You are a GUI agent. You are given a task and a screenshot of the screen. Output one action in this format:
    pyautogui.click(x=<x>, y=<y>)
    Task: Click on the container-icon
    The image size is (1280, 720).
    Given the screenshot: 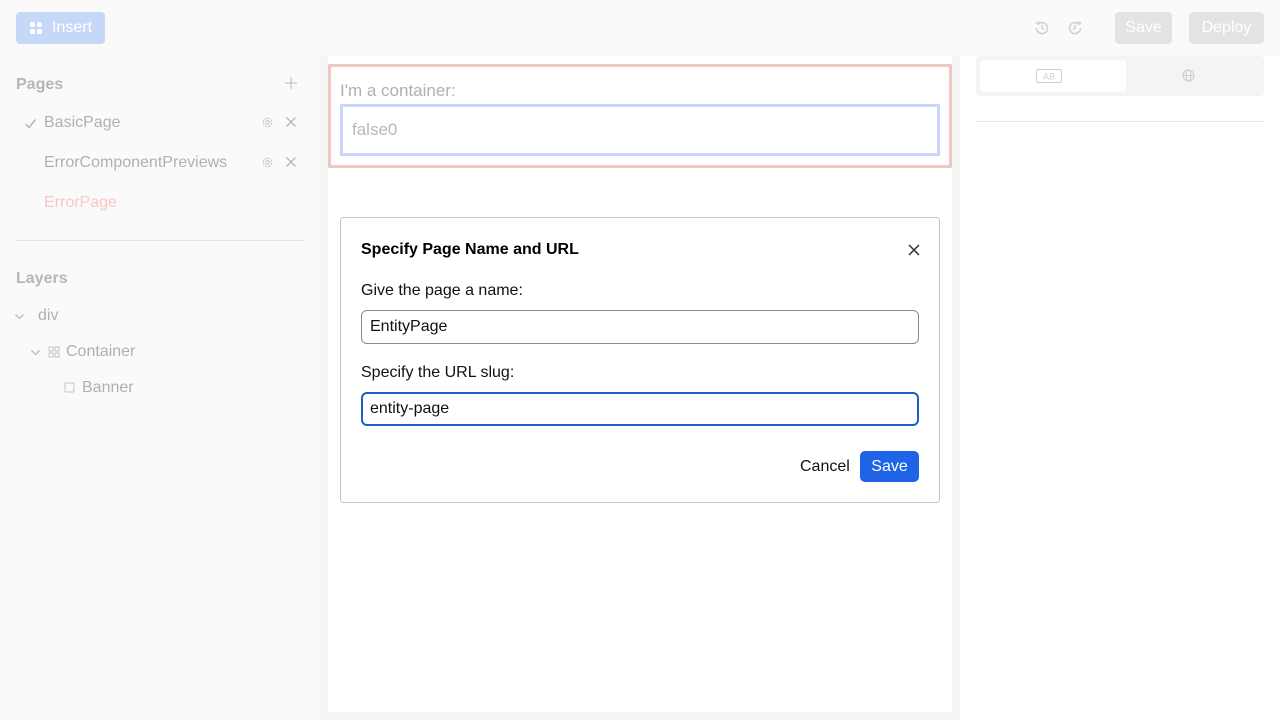 What is the action you would take?
    pyautogui.click(x=54, y=352)
    